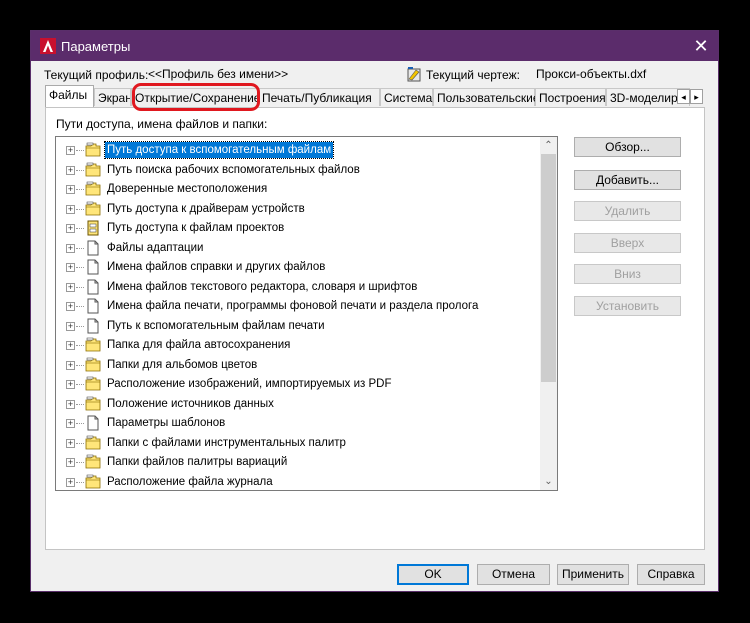 This screenshot has width=750, height=623. I want to click on tree-item-label: Положение источников данных, so click(190, 404).